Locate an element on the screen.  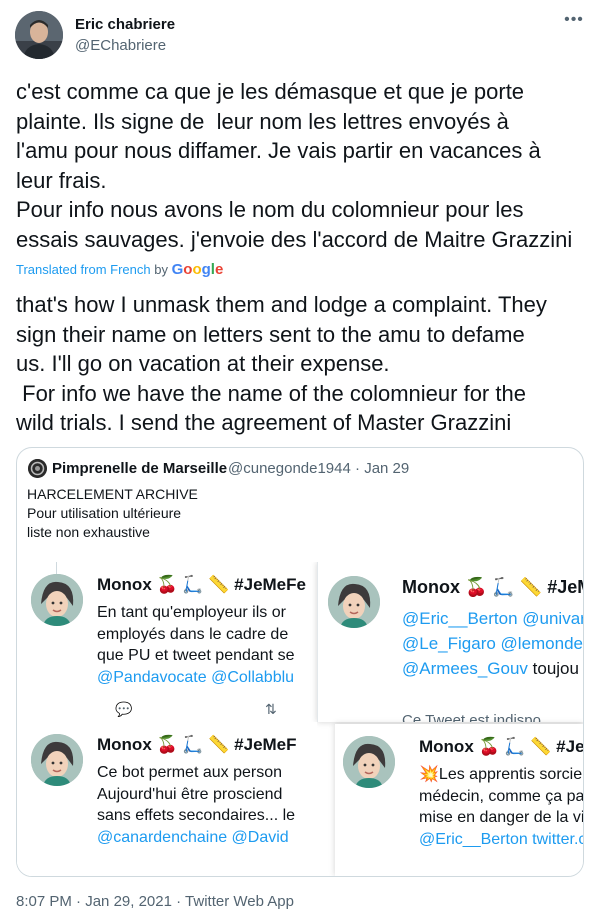
quoted-author-name: Pimprenelle de Marseille is located at coordinates (139, 468).